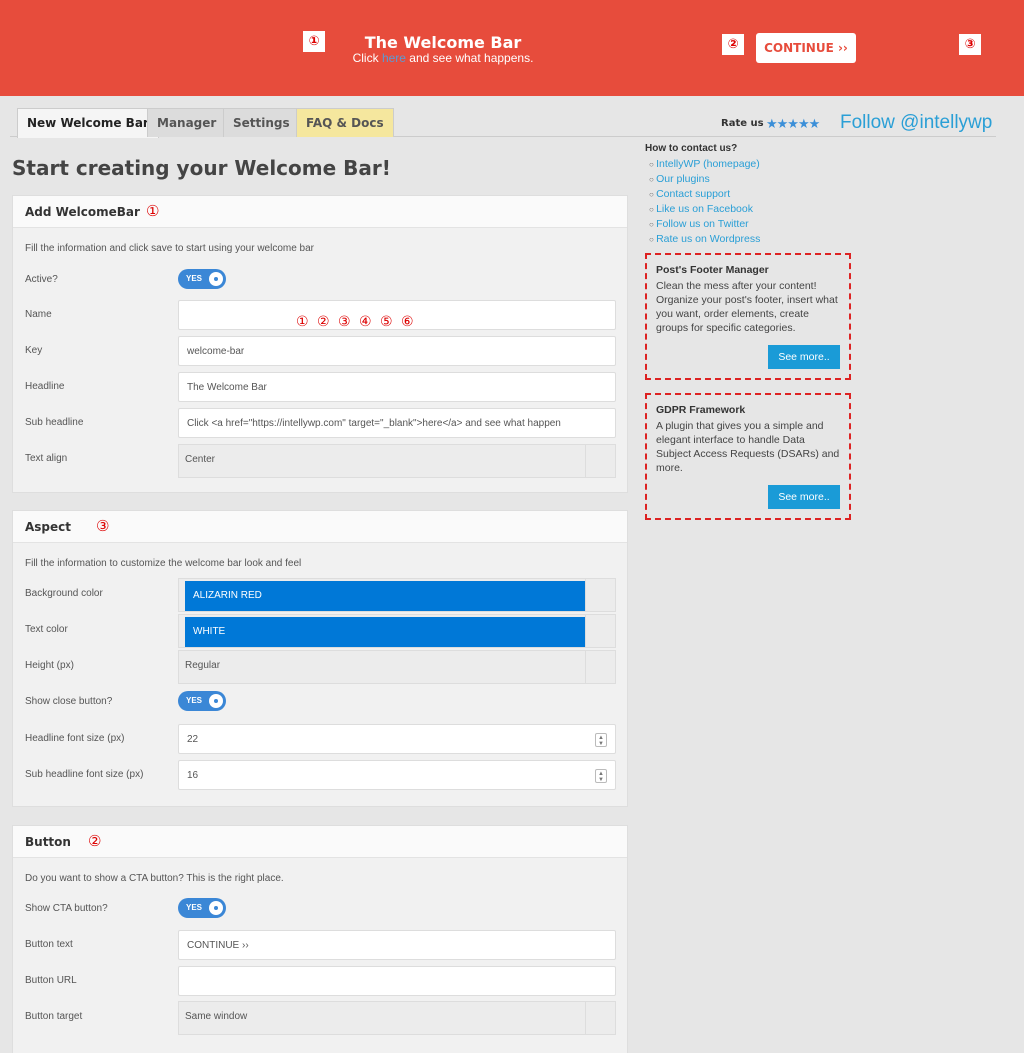 The height and width of the screenshot is (1053, 1024). What do you see at coordinates (38, 314) in the screenshot?
I see `name-label: Name` at bounding box center [38, 314].